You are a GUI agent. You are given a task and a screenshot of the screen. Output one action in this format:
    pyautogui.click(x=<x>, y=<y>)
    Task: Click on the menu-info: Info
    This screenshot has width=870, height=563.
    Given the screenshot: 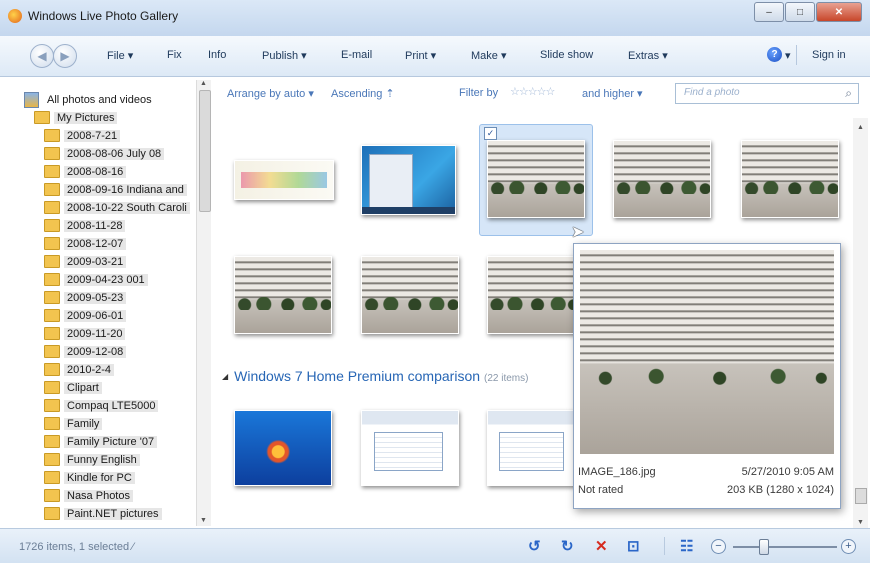 What is the action you would take?
    pyautogui.click(x=217, y=55)
    